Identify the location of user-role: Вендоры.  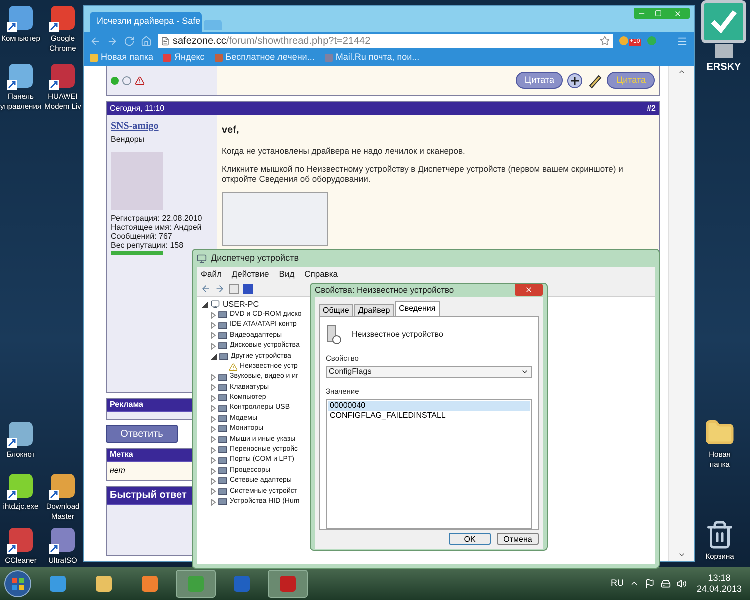
(128, 140).